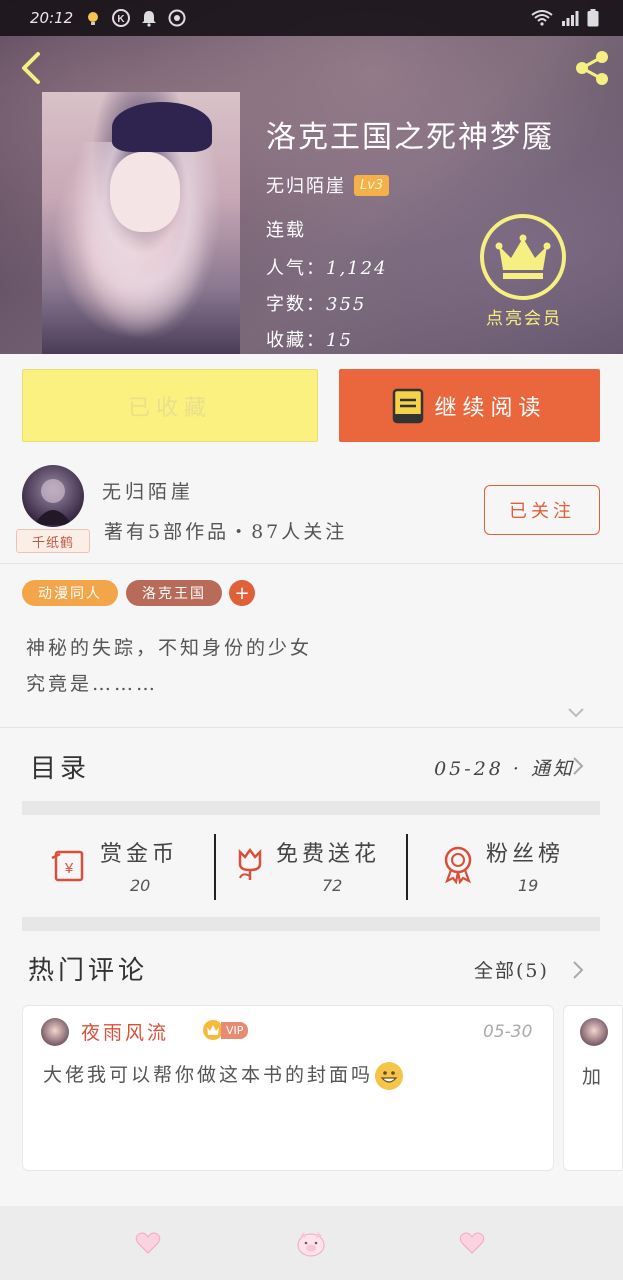 Image resolution: width=623 pixels, height=1280 pixels. Describe the element at coordinates (410, 137) in the screenshot. I see `book-title: 洛克王国之死神梦魇` at that location.